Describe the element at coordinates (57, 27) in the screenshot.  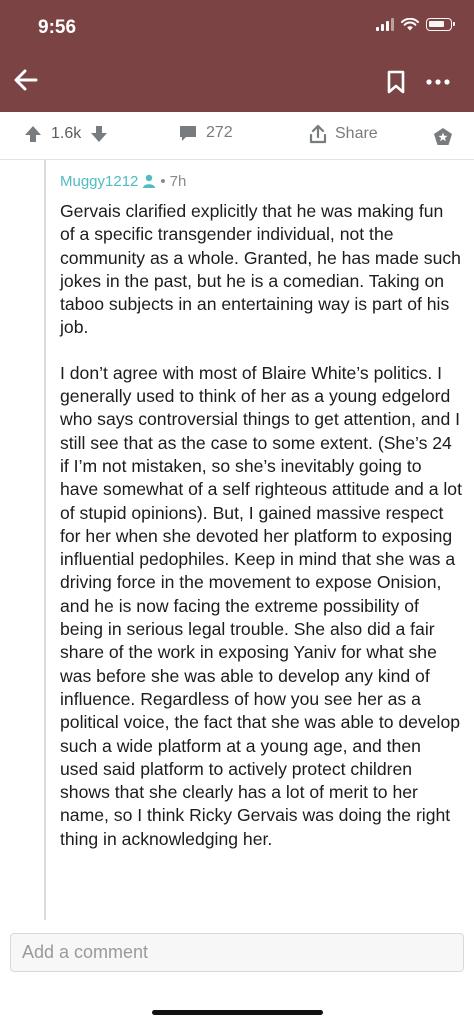
I see `status-time: 9:56` at that location.